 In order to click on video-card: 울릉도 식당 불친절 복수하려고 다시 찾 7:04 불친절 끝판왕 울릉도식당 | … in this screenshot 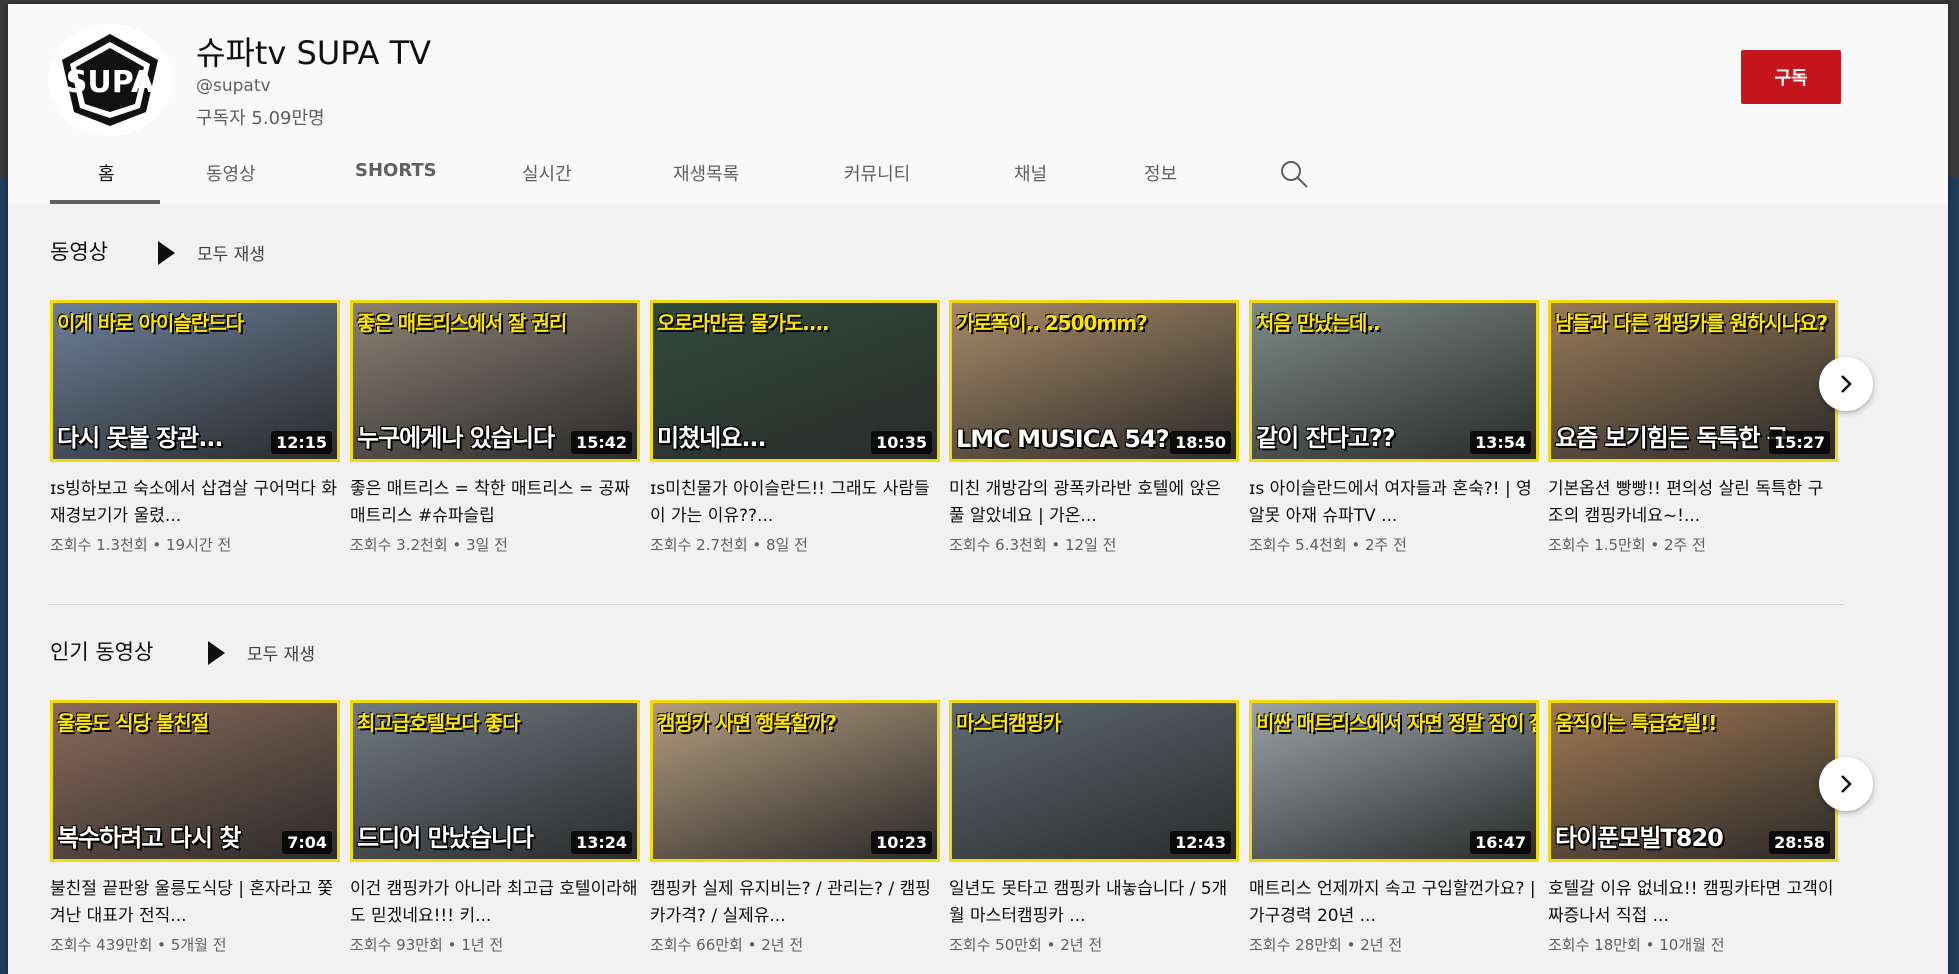, I will do `click(195, 827)`.